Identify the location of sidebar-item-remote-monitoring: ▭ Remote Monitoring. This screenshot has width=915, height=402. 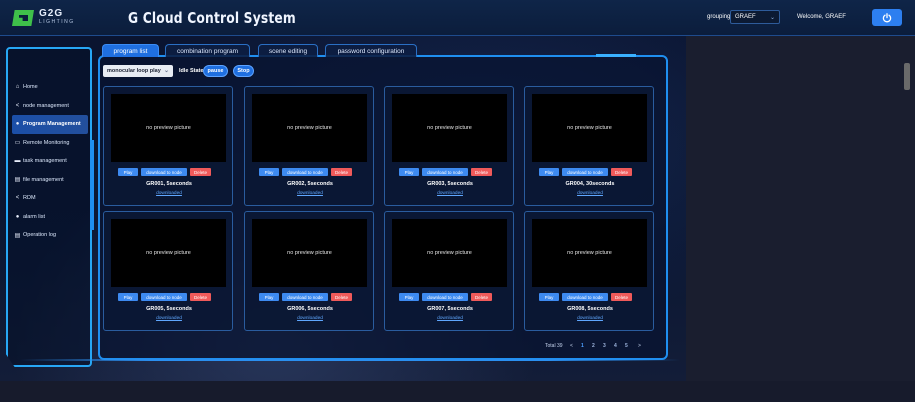
(50, 143).